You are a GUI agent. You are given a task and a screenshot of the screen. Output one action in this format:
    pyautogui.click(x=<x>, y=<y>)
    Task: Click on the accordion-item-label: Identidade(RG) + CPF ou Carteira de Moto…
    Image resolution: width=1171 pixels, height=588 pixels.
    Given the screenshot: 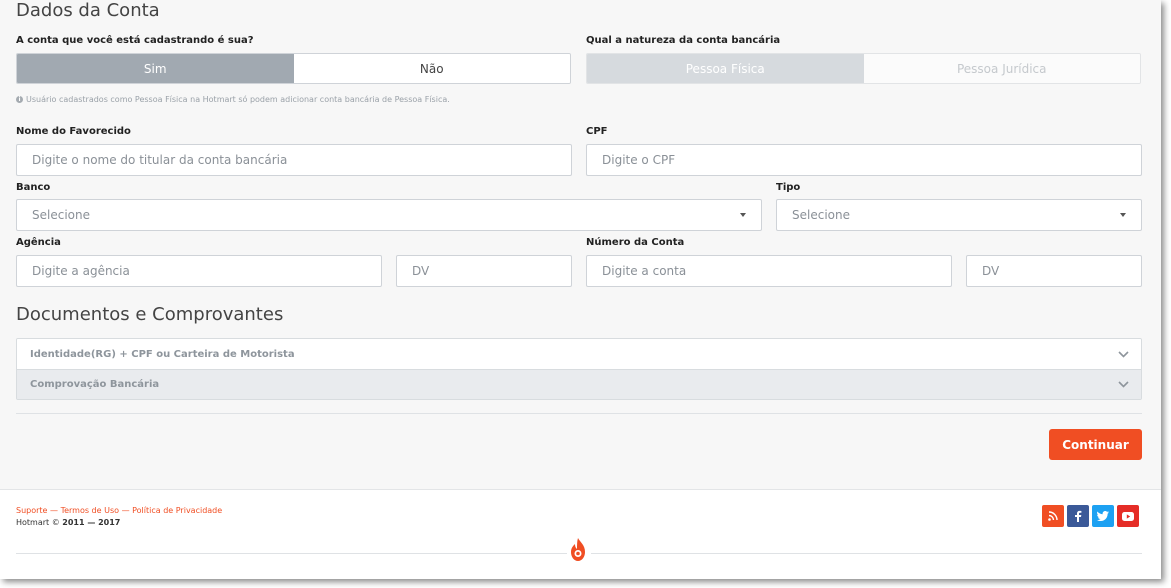 What is the action you would take?
    pyautogui.click(x=162, y=354)
    